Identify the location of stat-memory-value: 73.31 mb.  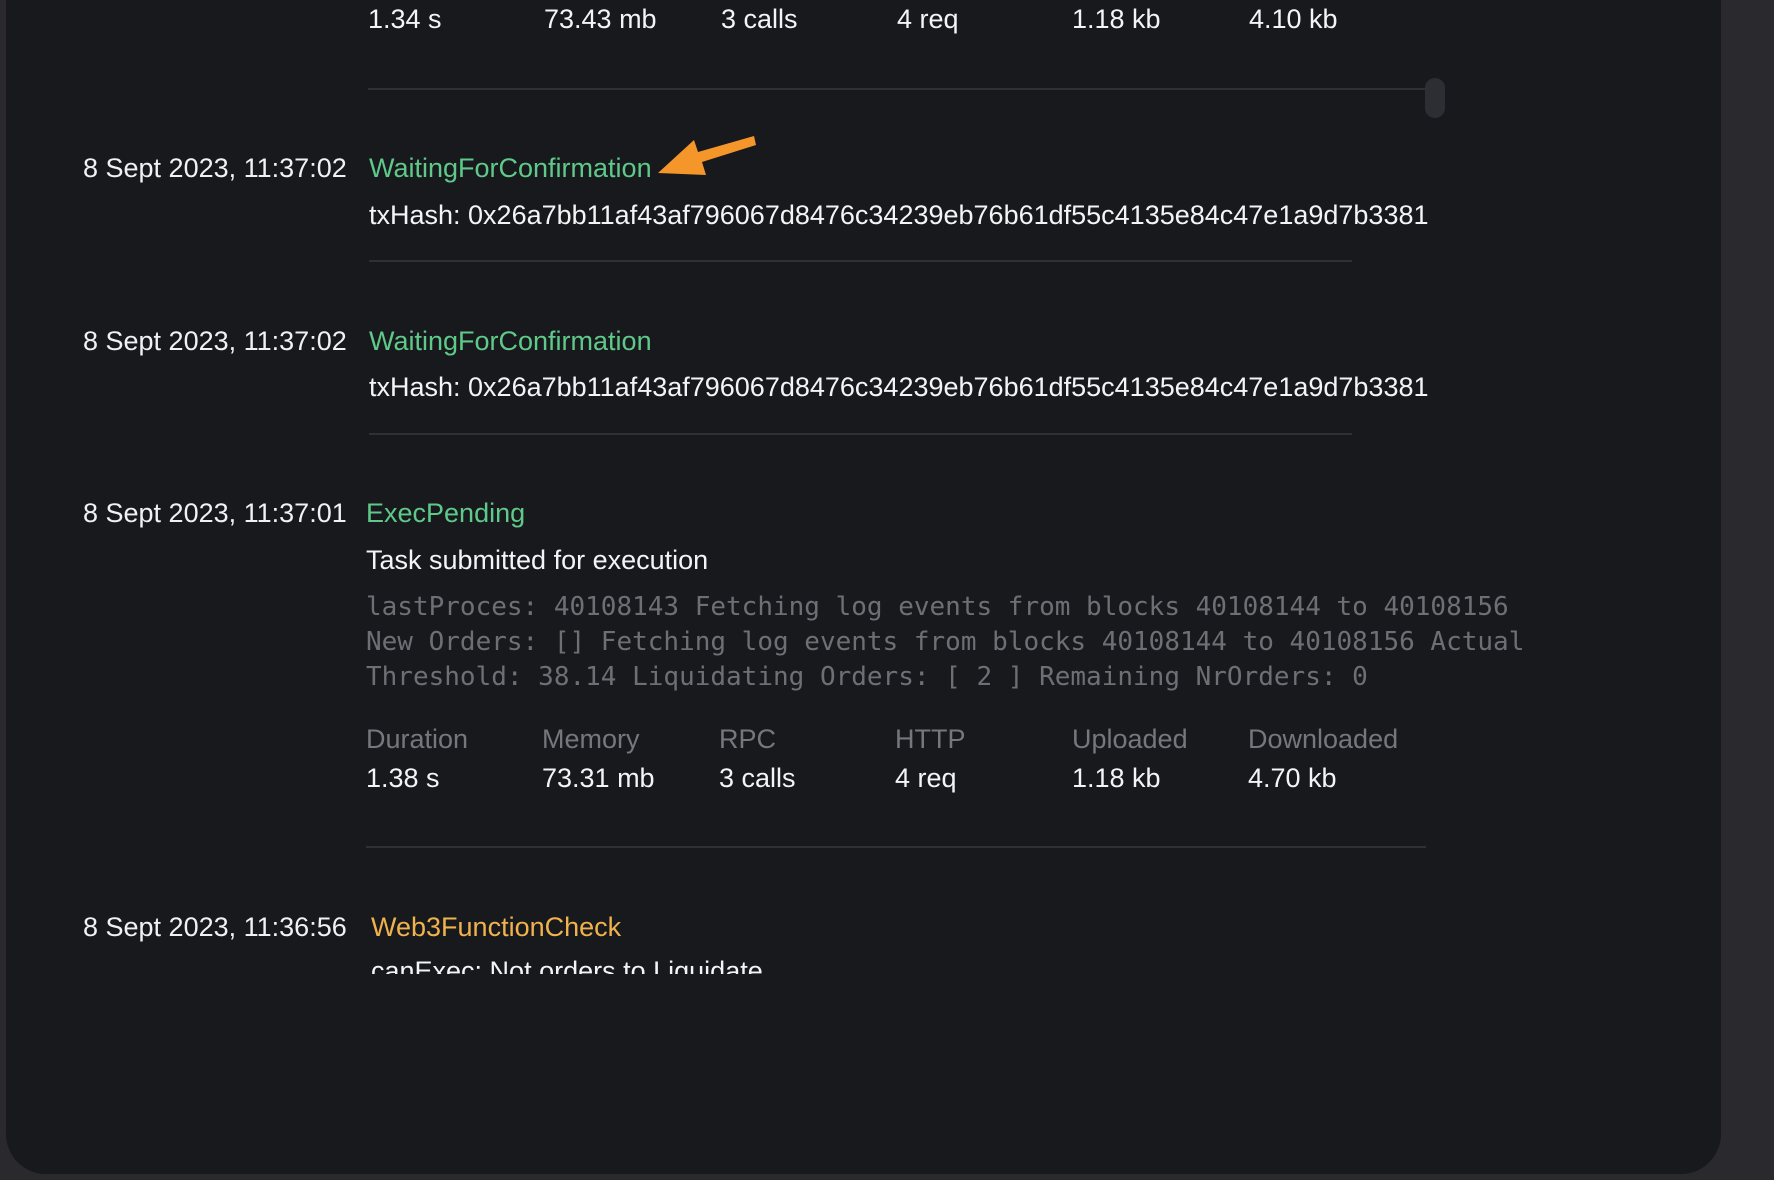
(598, 778).